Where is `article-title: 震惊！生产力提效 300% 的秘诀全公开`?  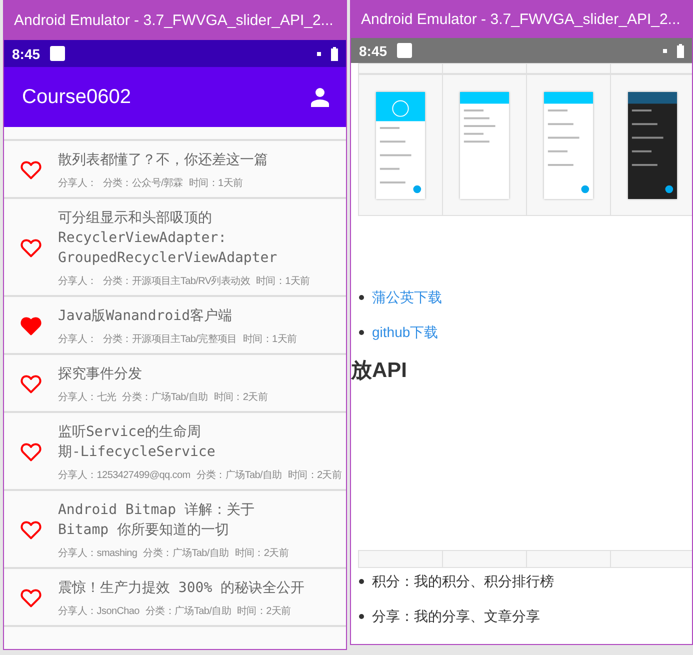 article-title: 震惊！生产力提效 300% 的秘诀全公开 is located at coordinates (181, 588).